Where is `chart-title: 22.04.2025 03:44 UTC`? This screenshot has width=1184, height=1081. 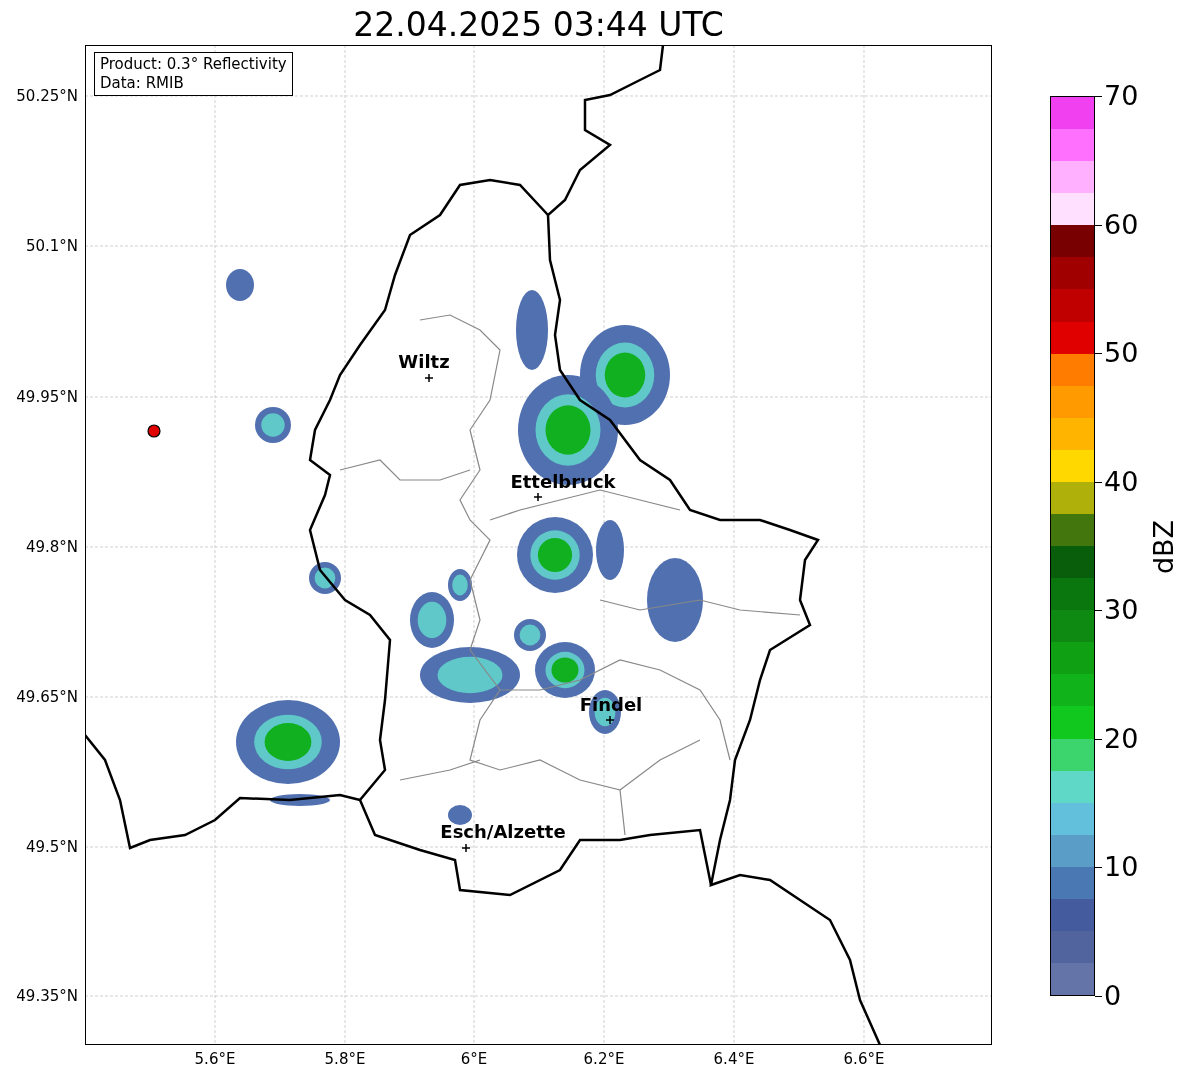 chart-title: 22.04.2025 03:44 UTC is located at coordinates (538, 24).